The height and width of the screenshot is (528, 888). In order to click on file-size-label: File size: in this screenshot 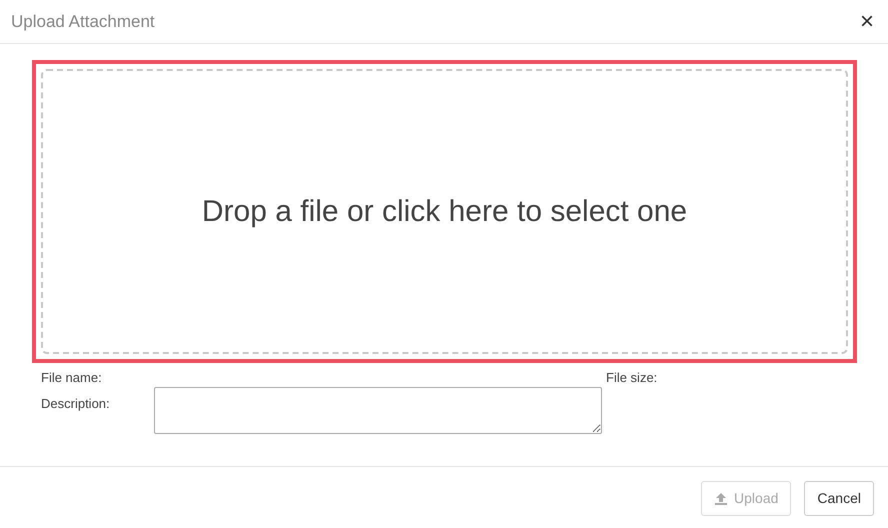, I will do `click(632, 377)`.